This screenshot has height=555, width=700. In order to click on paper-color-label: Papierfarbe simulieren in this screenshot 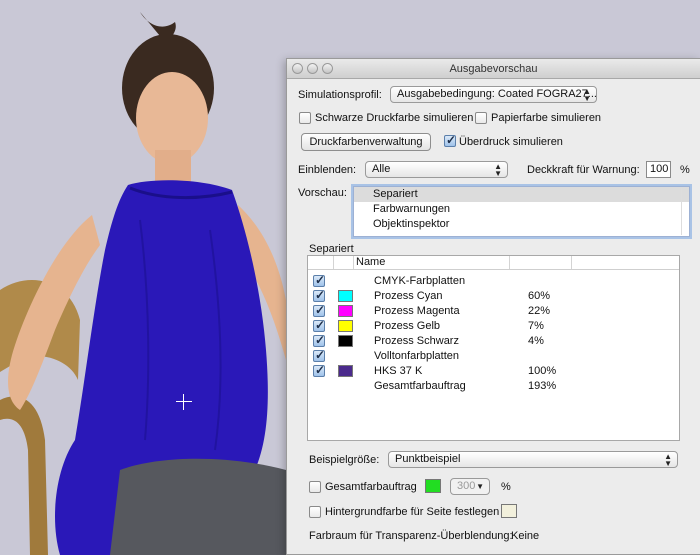, I will do `click(546, 118)`.